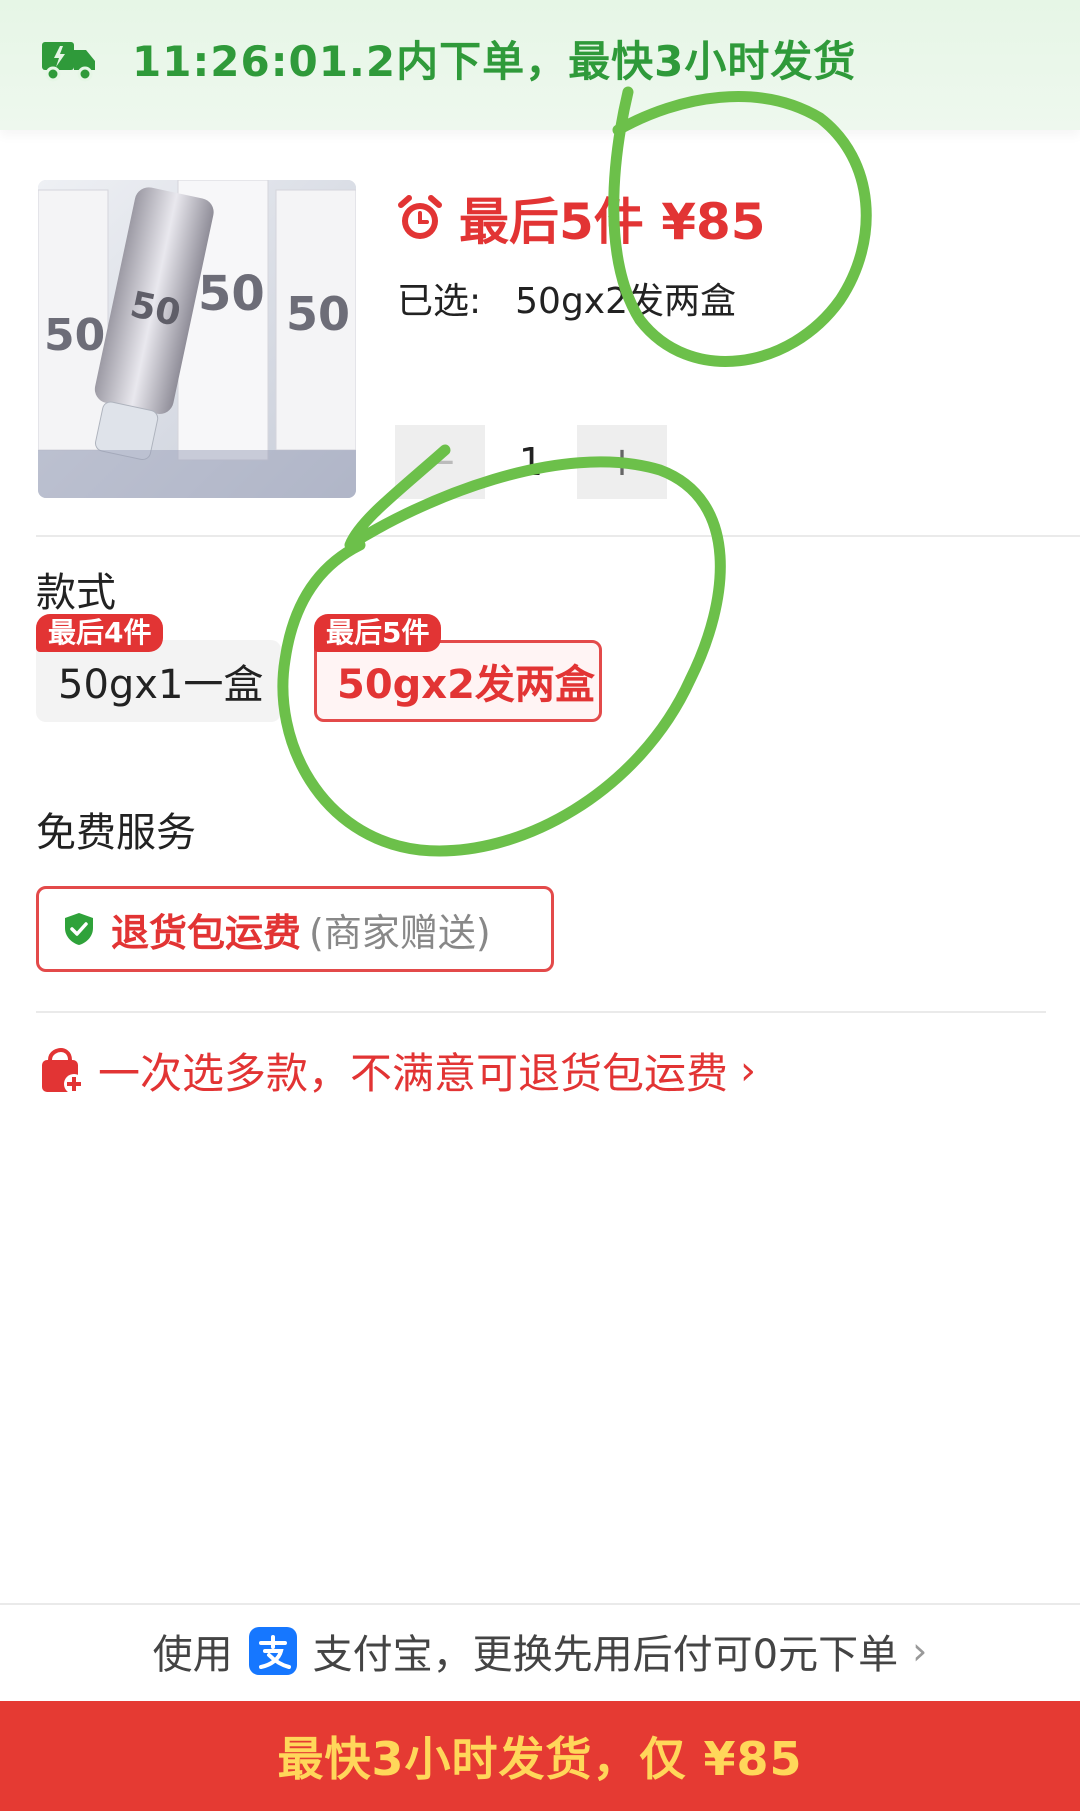 The height and width of the screenshot is (1811, 1080). What do you see at coordinates (612, 222) in the screenshot?
I see `price-text: 最后5件 ¥85` at bounding box center [612, 222].